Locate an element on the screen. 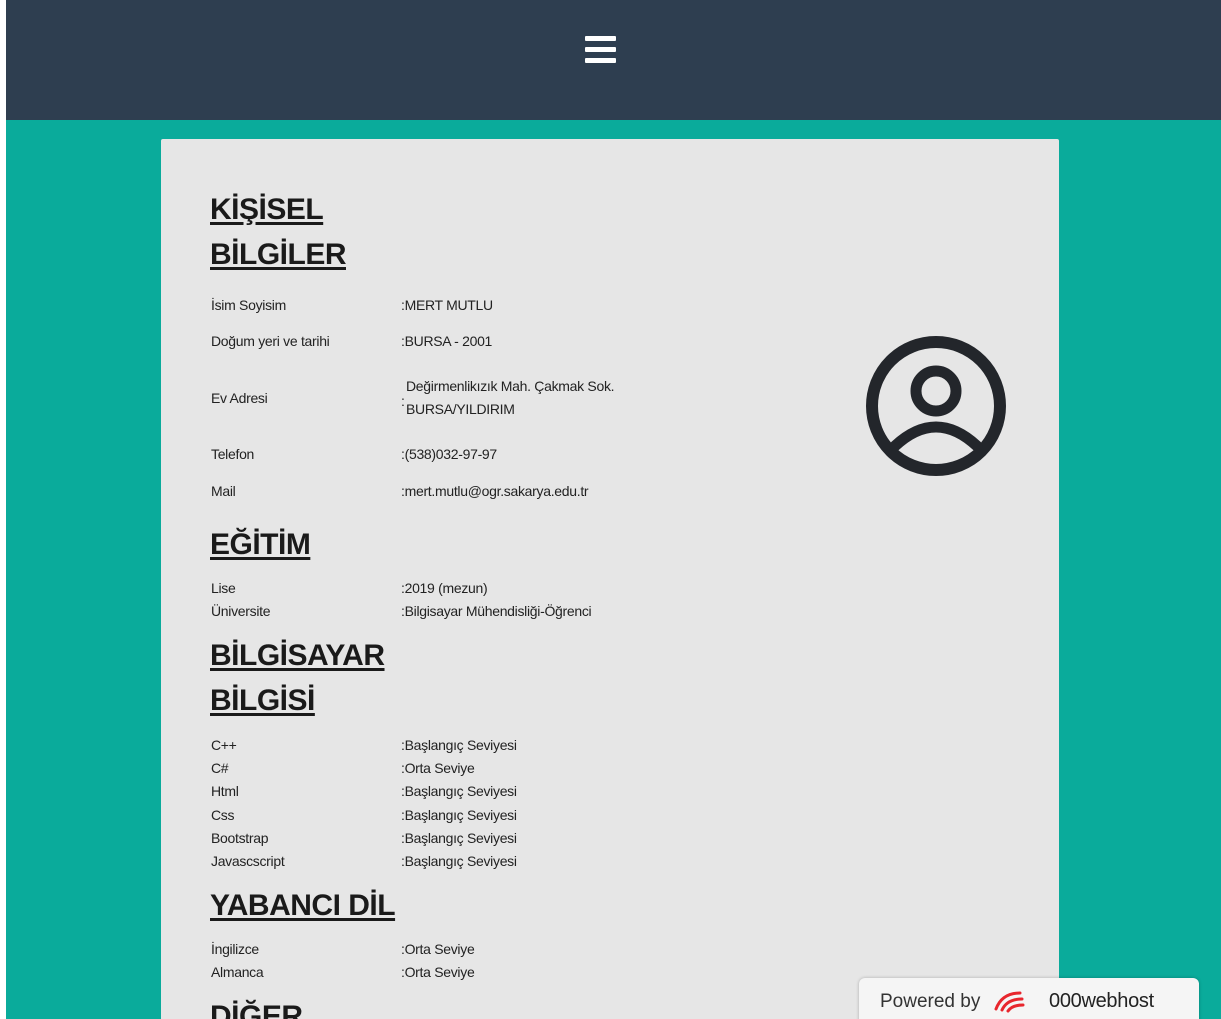 This screenshot has height=1019, width=1221. info-value: :Bilgisayar Mühendisliği-Öğrenci is located at coordinates (496, 611).